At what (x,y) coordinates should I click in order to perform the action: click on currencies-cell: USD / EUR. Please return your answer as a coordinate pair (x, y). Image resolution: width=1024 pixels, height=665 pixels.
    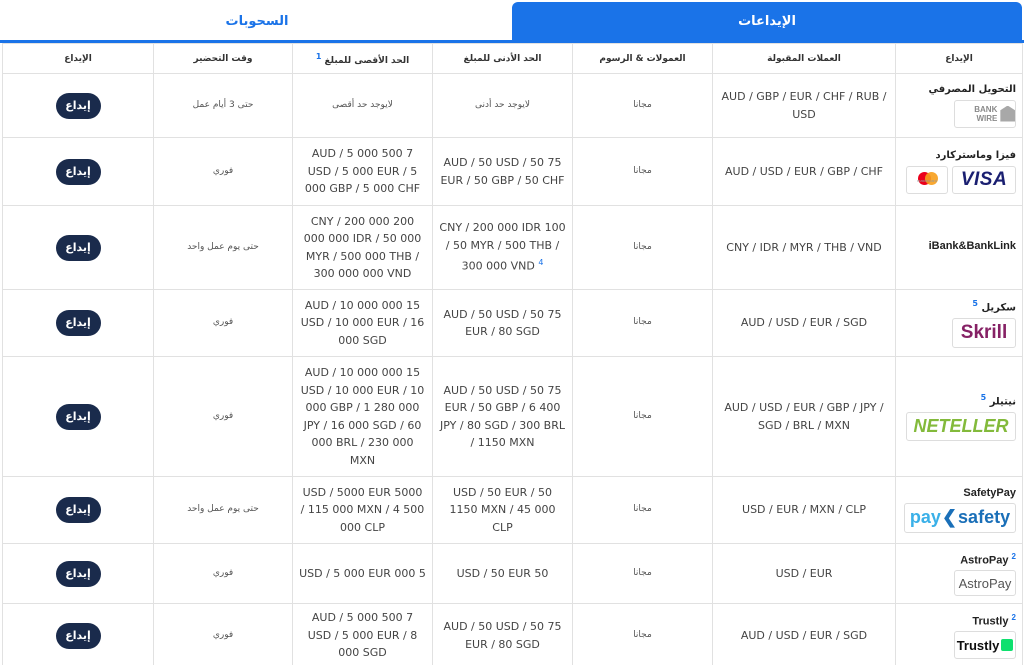
    Looking at the image, I should click on (804, 573).